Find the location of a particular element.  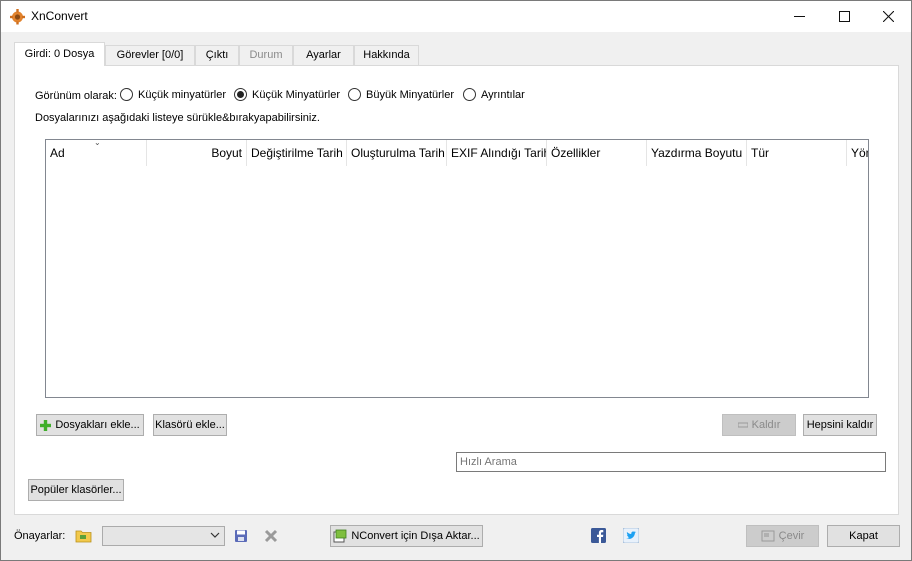

radio-circle-selected is located at coordinates (240, 94).